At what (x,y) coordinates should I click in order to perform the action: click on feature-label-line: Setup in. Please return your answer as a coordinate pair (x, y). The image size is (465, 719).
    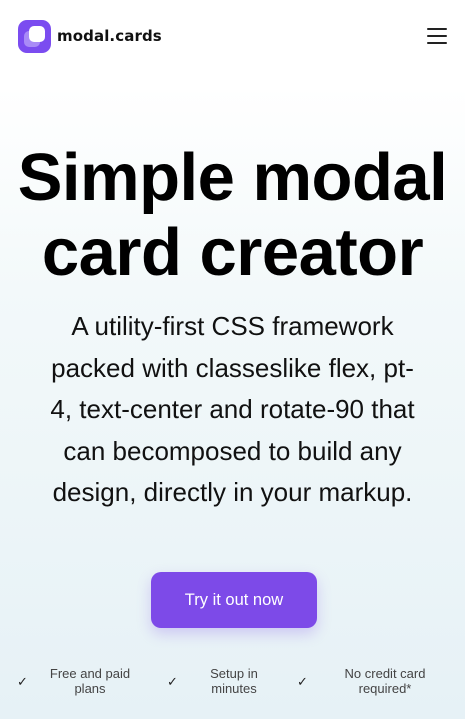
    Looking at the image, I should click on (234, 673).